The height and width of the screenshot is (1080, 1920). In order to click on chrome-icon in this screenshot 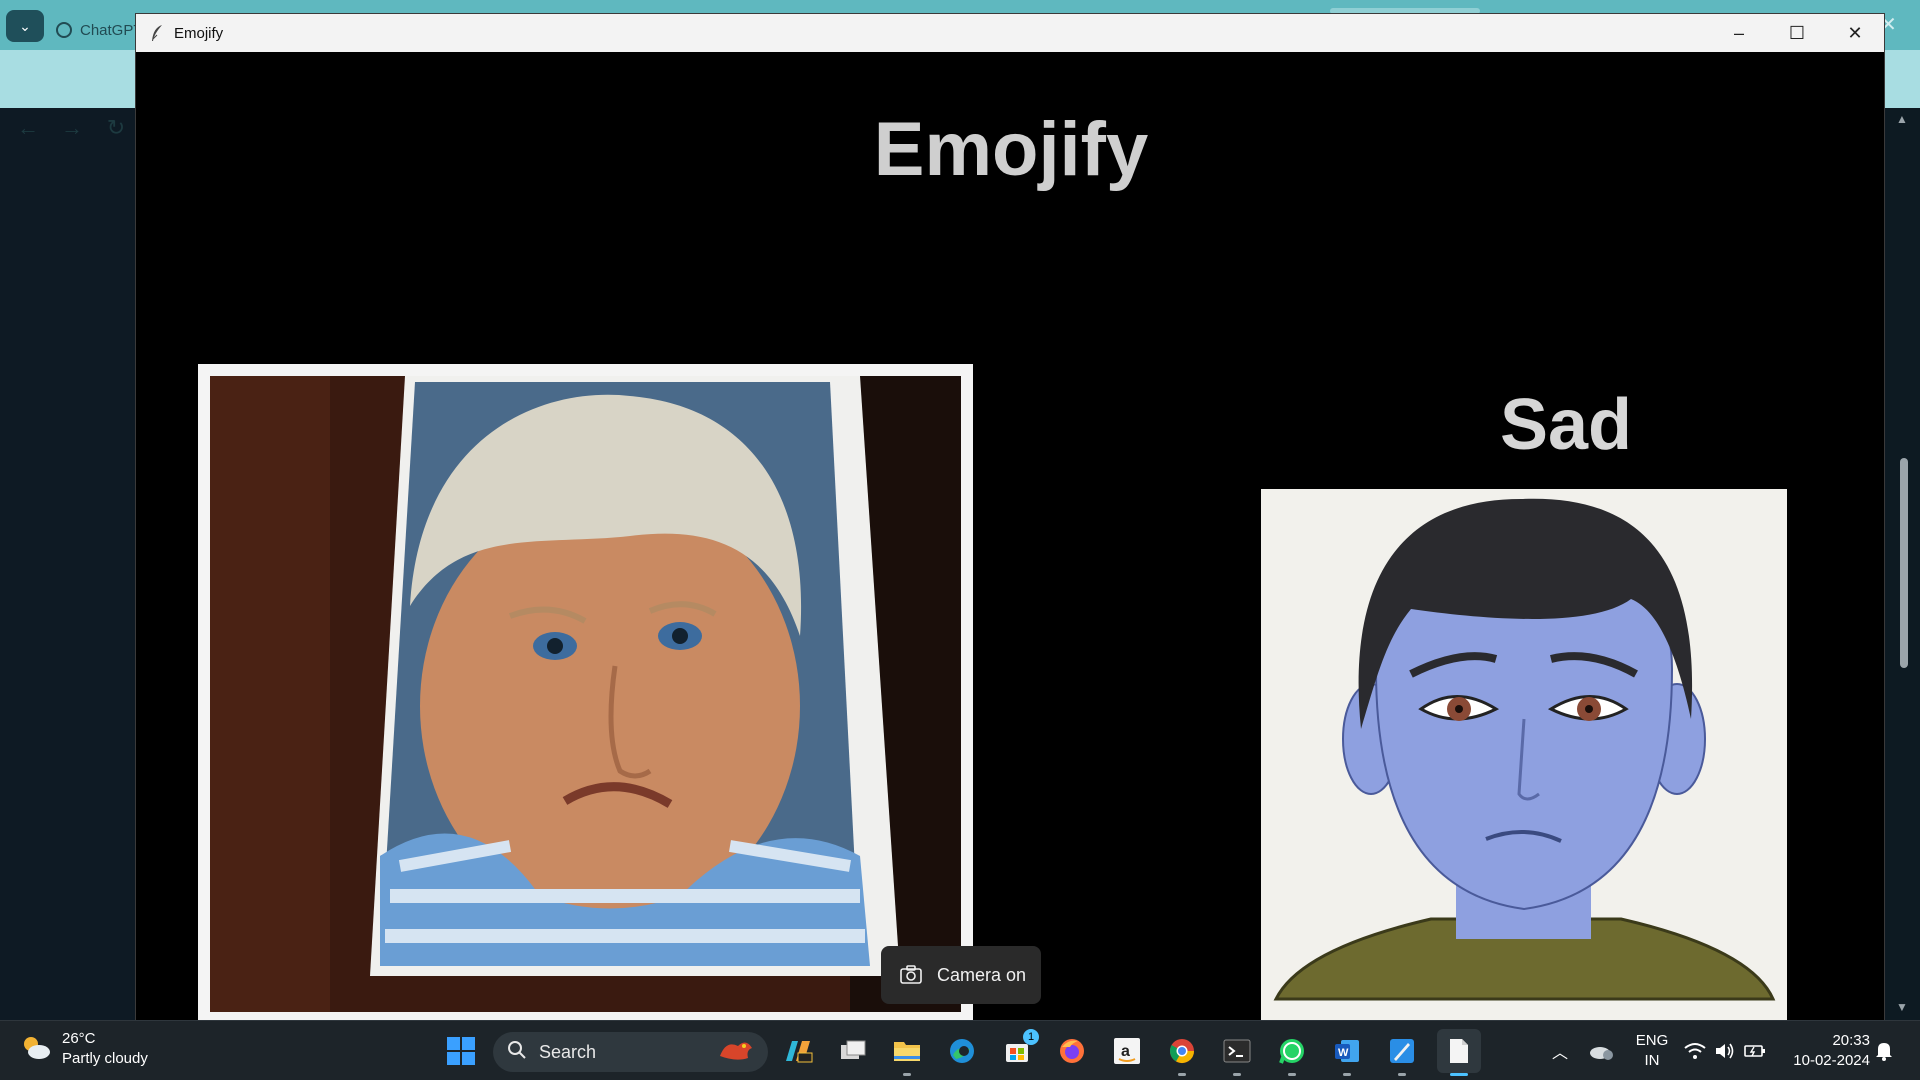, I will do `click(1182, 1051)`.